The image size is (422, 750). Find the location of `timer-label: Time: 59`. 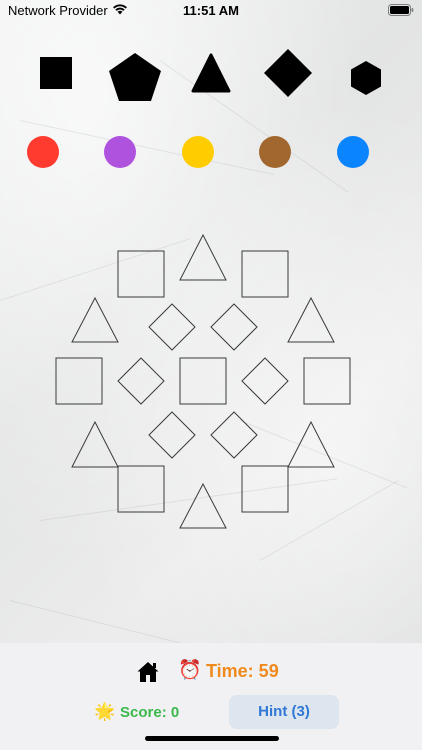

timer-label: Time: 59 is located at coordinates (242, 671).